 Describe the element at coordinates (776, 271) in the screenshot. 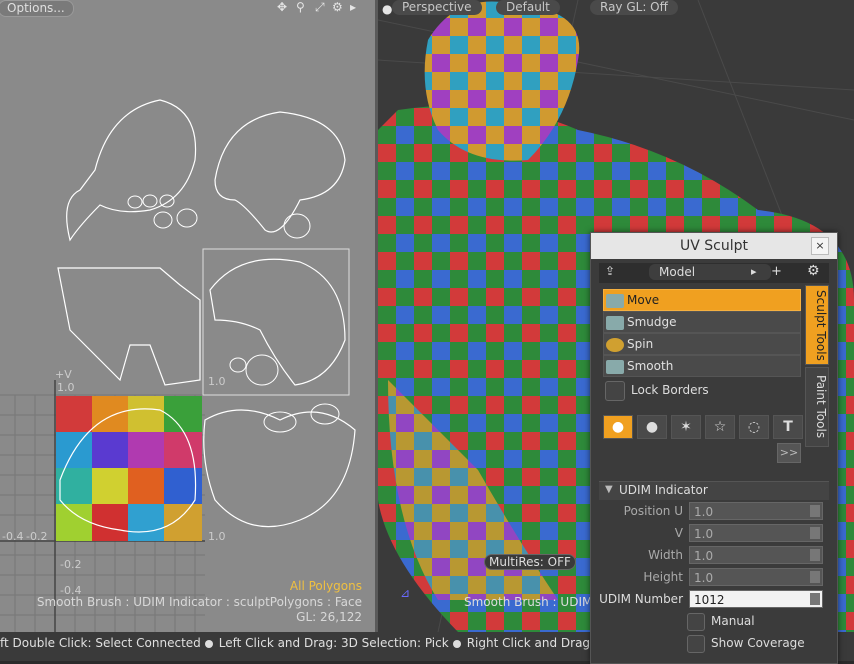

I see `add-icon: +` at that location.